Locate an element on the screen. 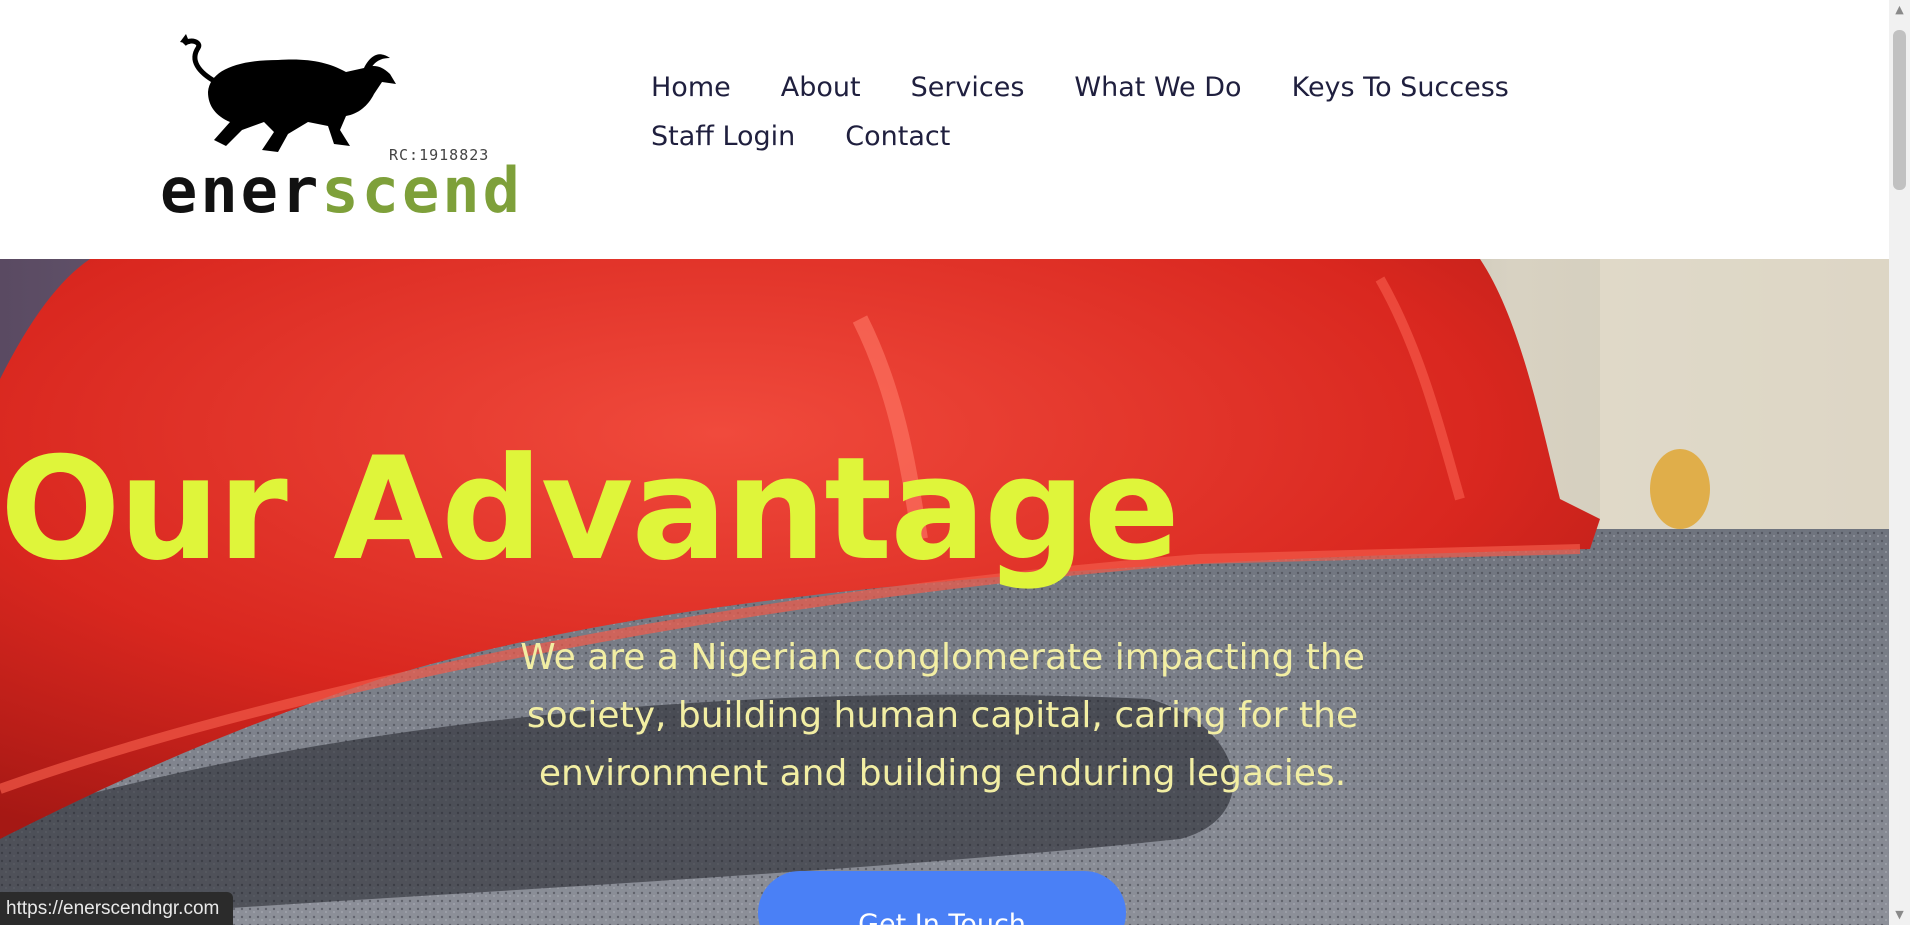  hero-title: Our Advantage is located at coordinates (590, 509).